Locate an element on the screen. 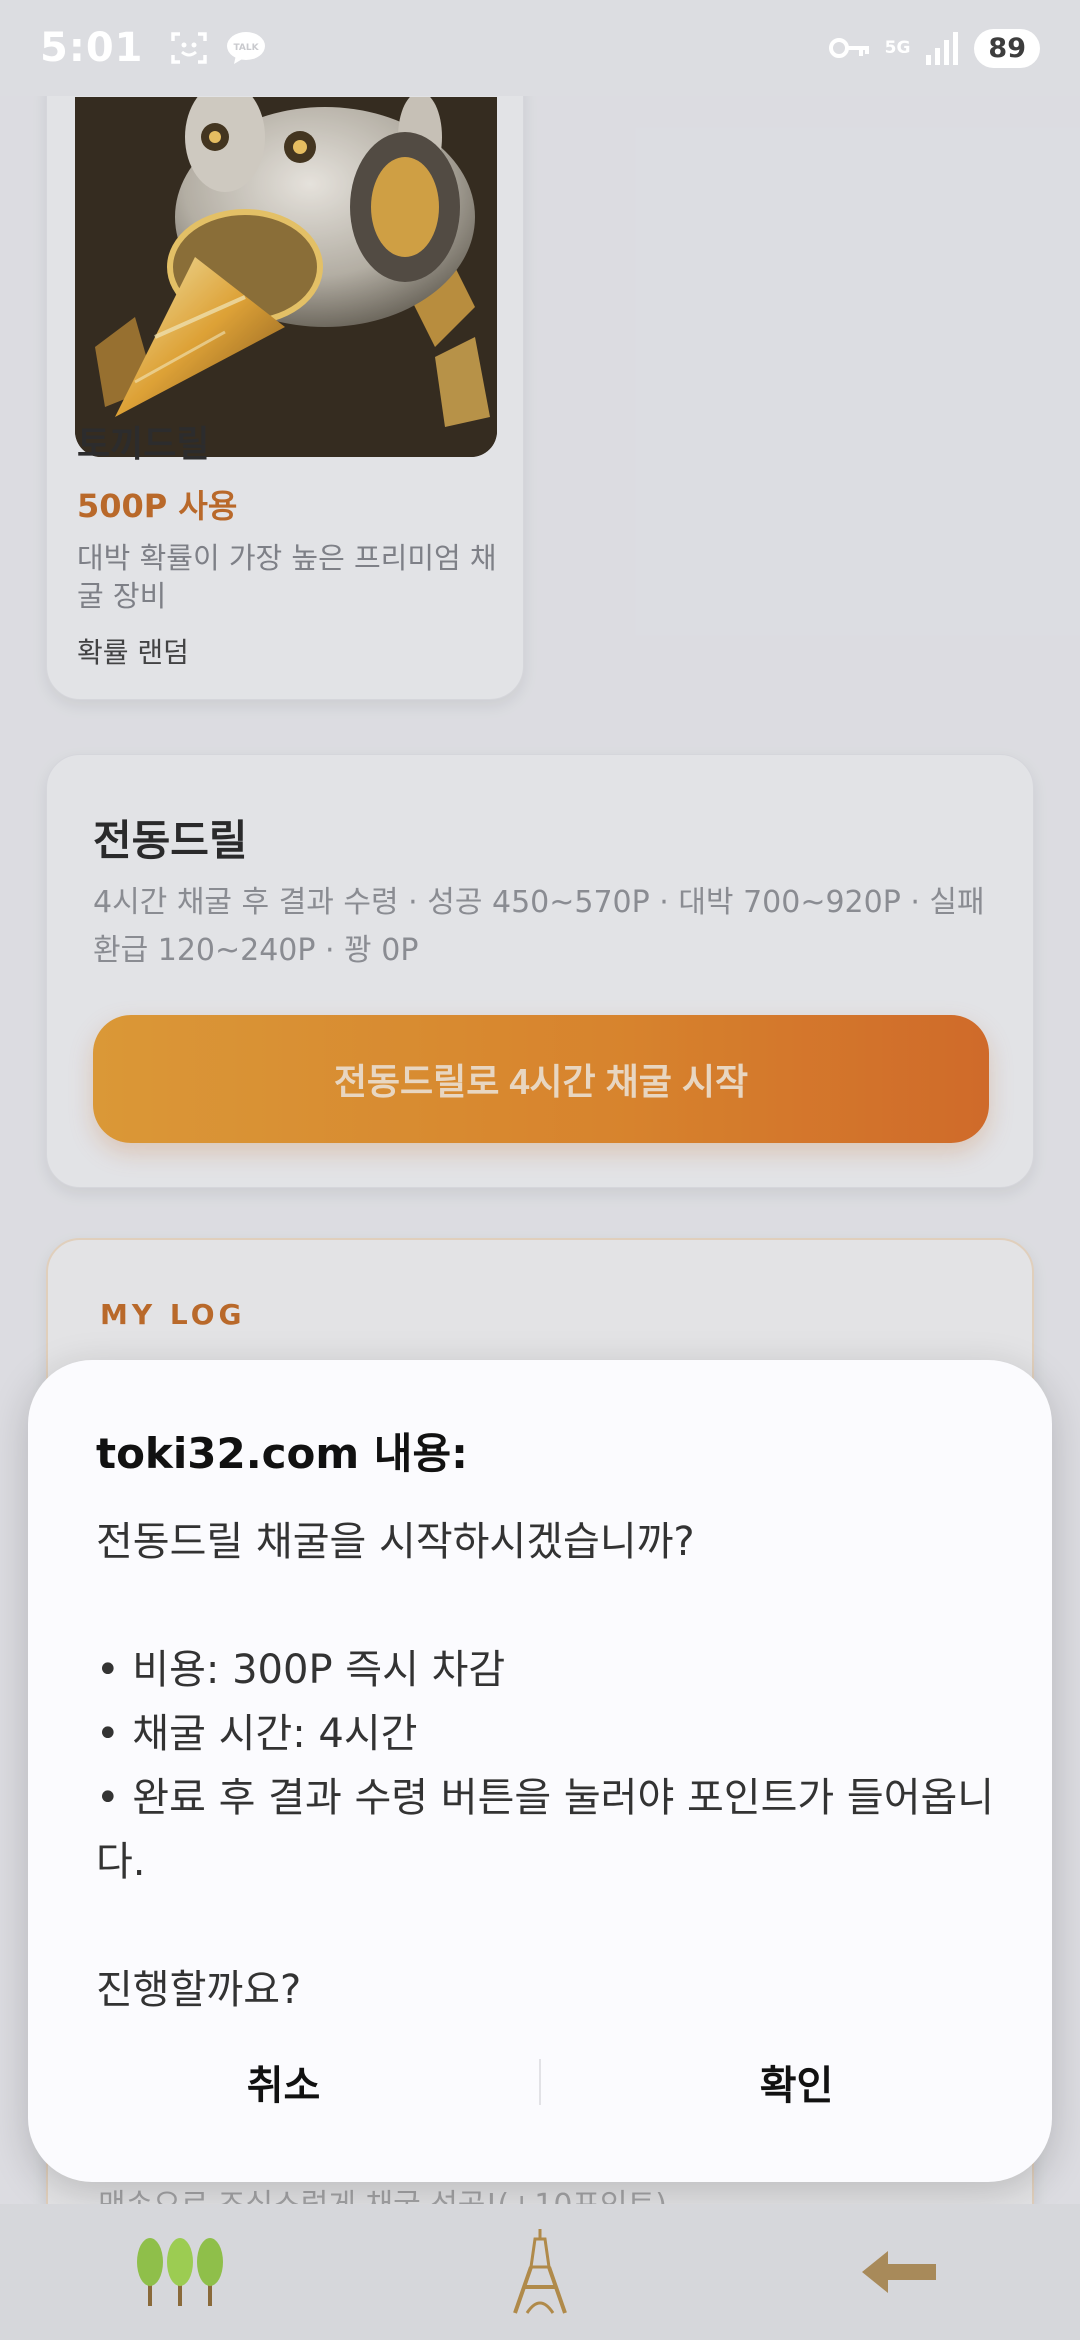  bottom-navigation is located at coordinates (540, 2272).